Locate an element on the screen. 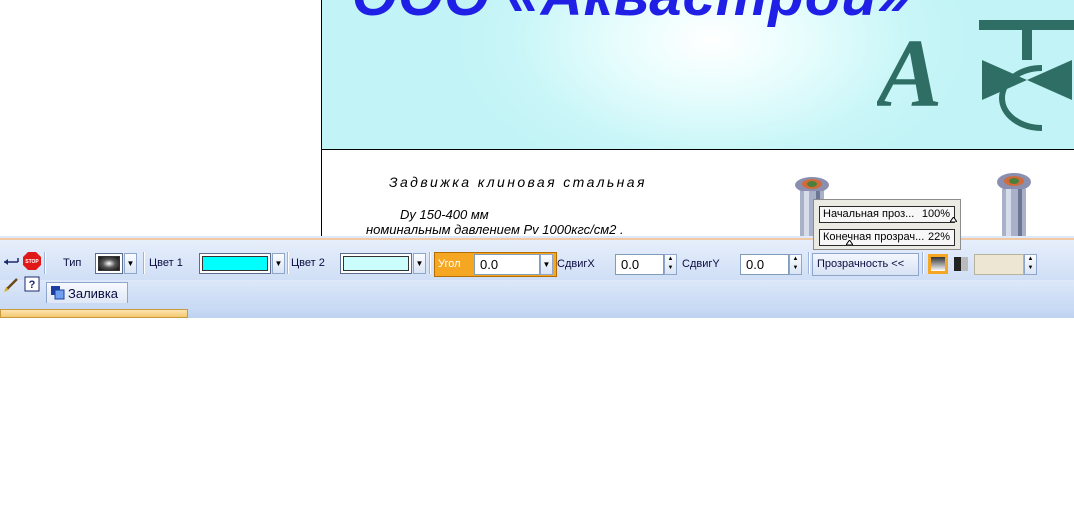 This screenshot has height=512, width=1074. color1-dropdown: ▼ is located at coordinates (278, 263).